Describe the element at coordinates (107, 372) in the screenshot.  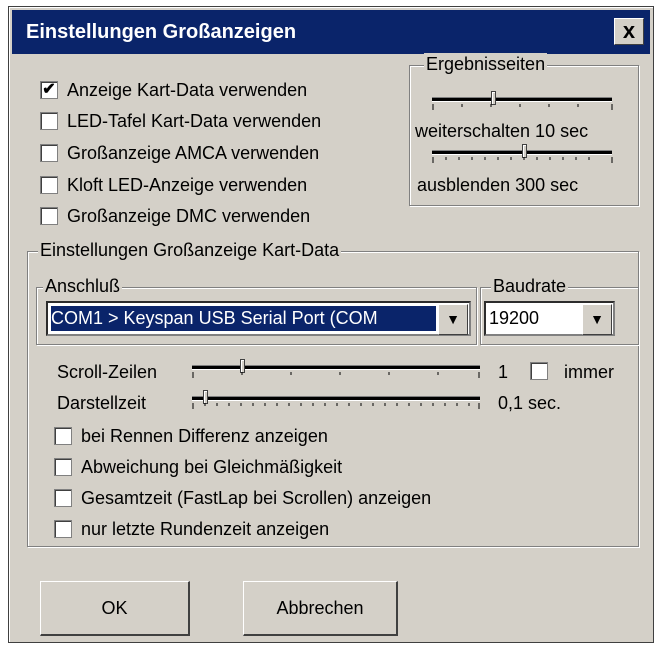
I see `scroll-lines-label: Scroll-Zeilen` at that location.